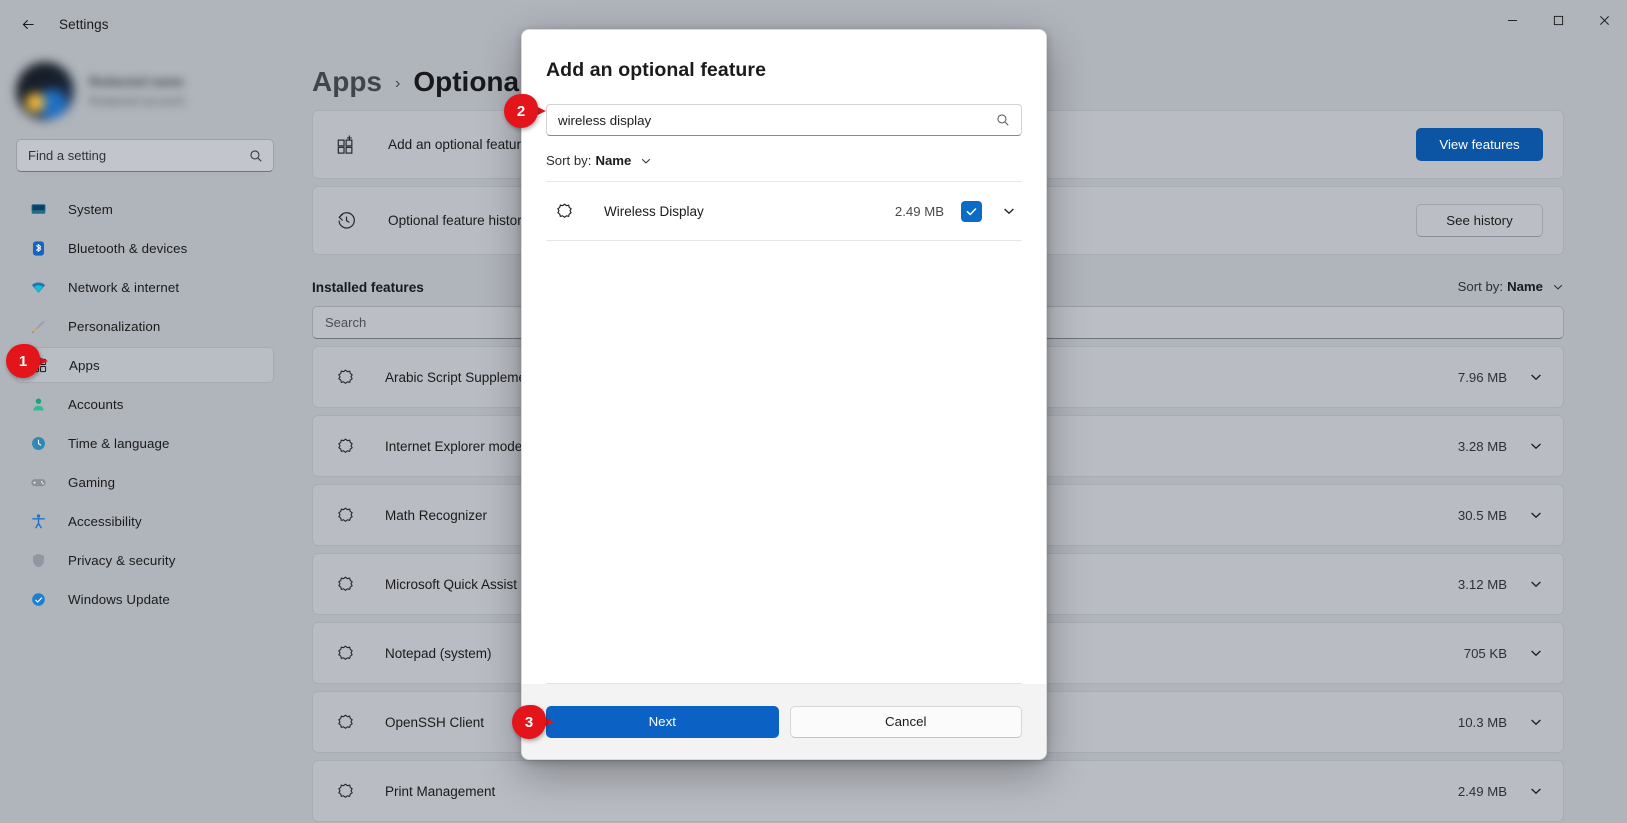 Image resolution: width=1627 pixels, height=823 pixels. I want to click on sidebar-item-label: Network & internet, so click(124, 287).